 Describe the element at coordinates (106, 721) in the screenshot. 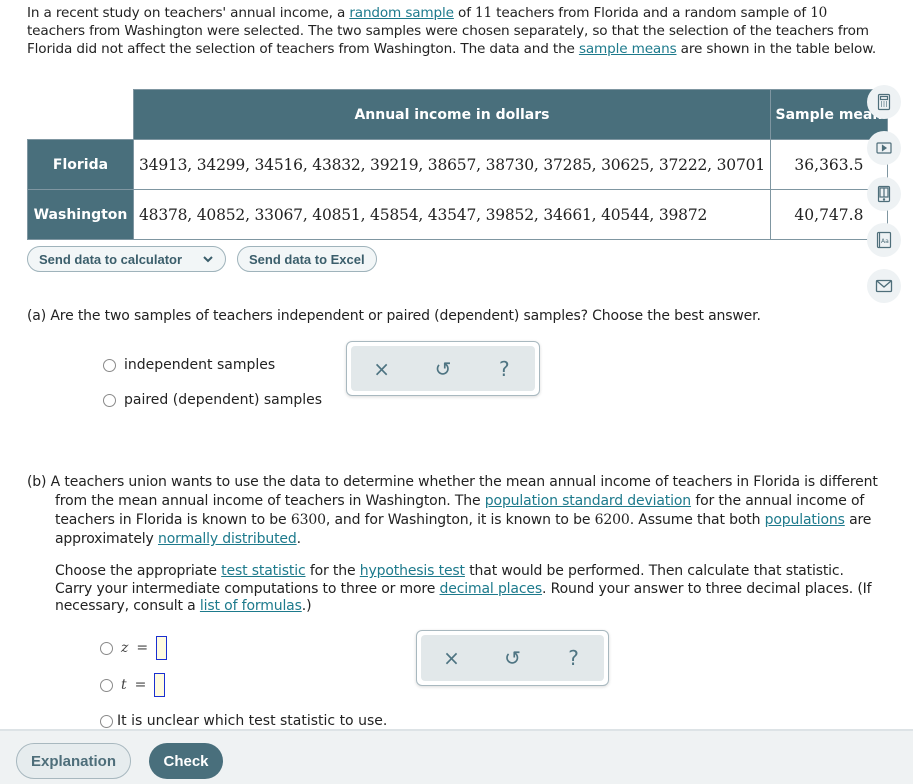

I see `radio-unclear` at that location.